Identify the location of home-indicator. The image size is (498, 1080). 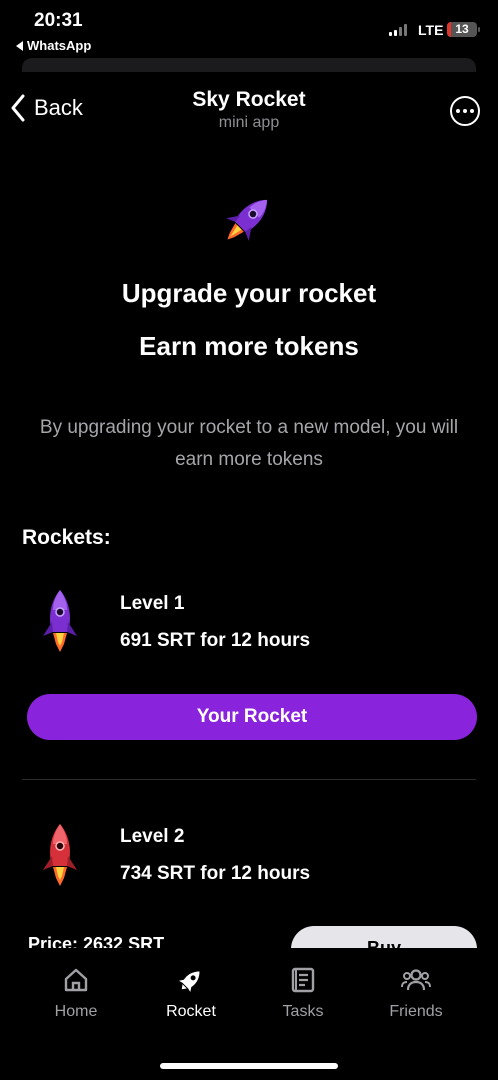
(249, 1066).